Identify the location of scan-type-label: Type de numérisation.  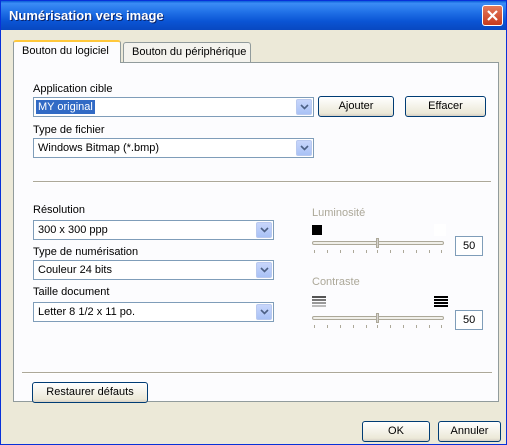
(86, 252).